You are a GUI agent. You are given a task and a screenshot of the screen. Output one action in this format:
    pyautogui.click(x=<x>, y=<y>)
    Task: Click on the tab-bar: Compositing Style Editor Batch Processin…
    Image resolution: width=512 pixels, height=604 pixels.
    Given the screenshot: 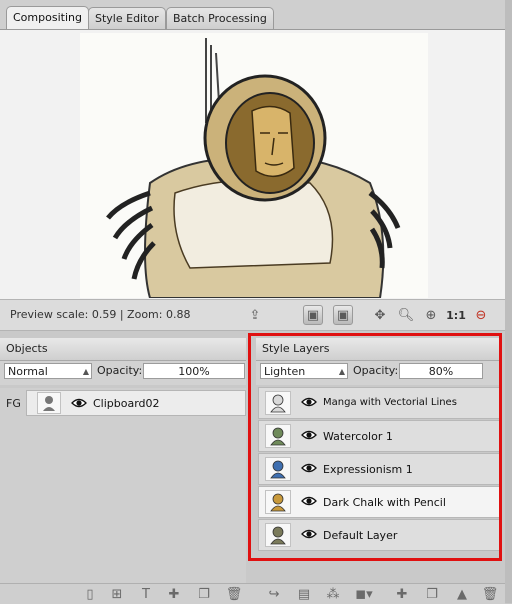 What is the action you would take?
    pyautogui.click(x=256, y=15)
    